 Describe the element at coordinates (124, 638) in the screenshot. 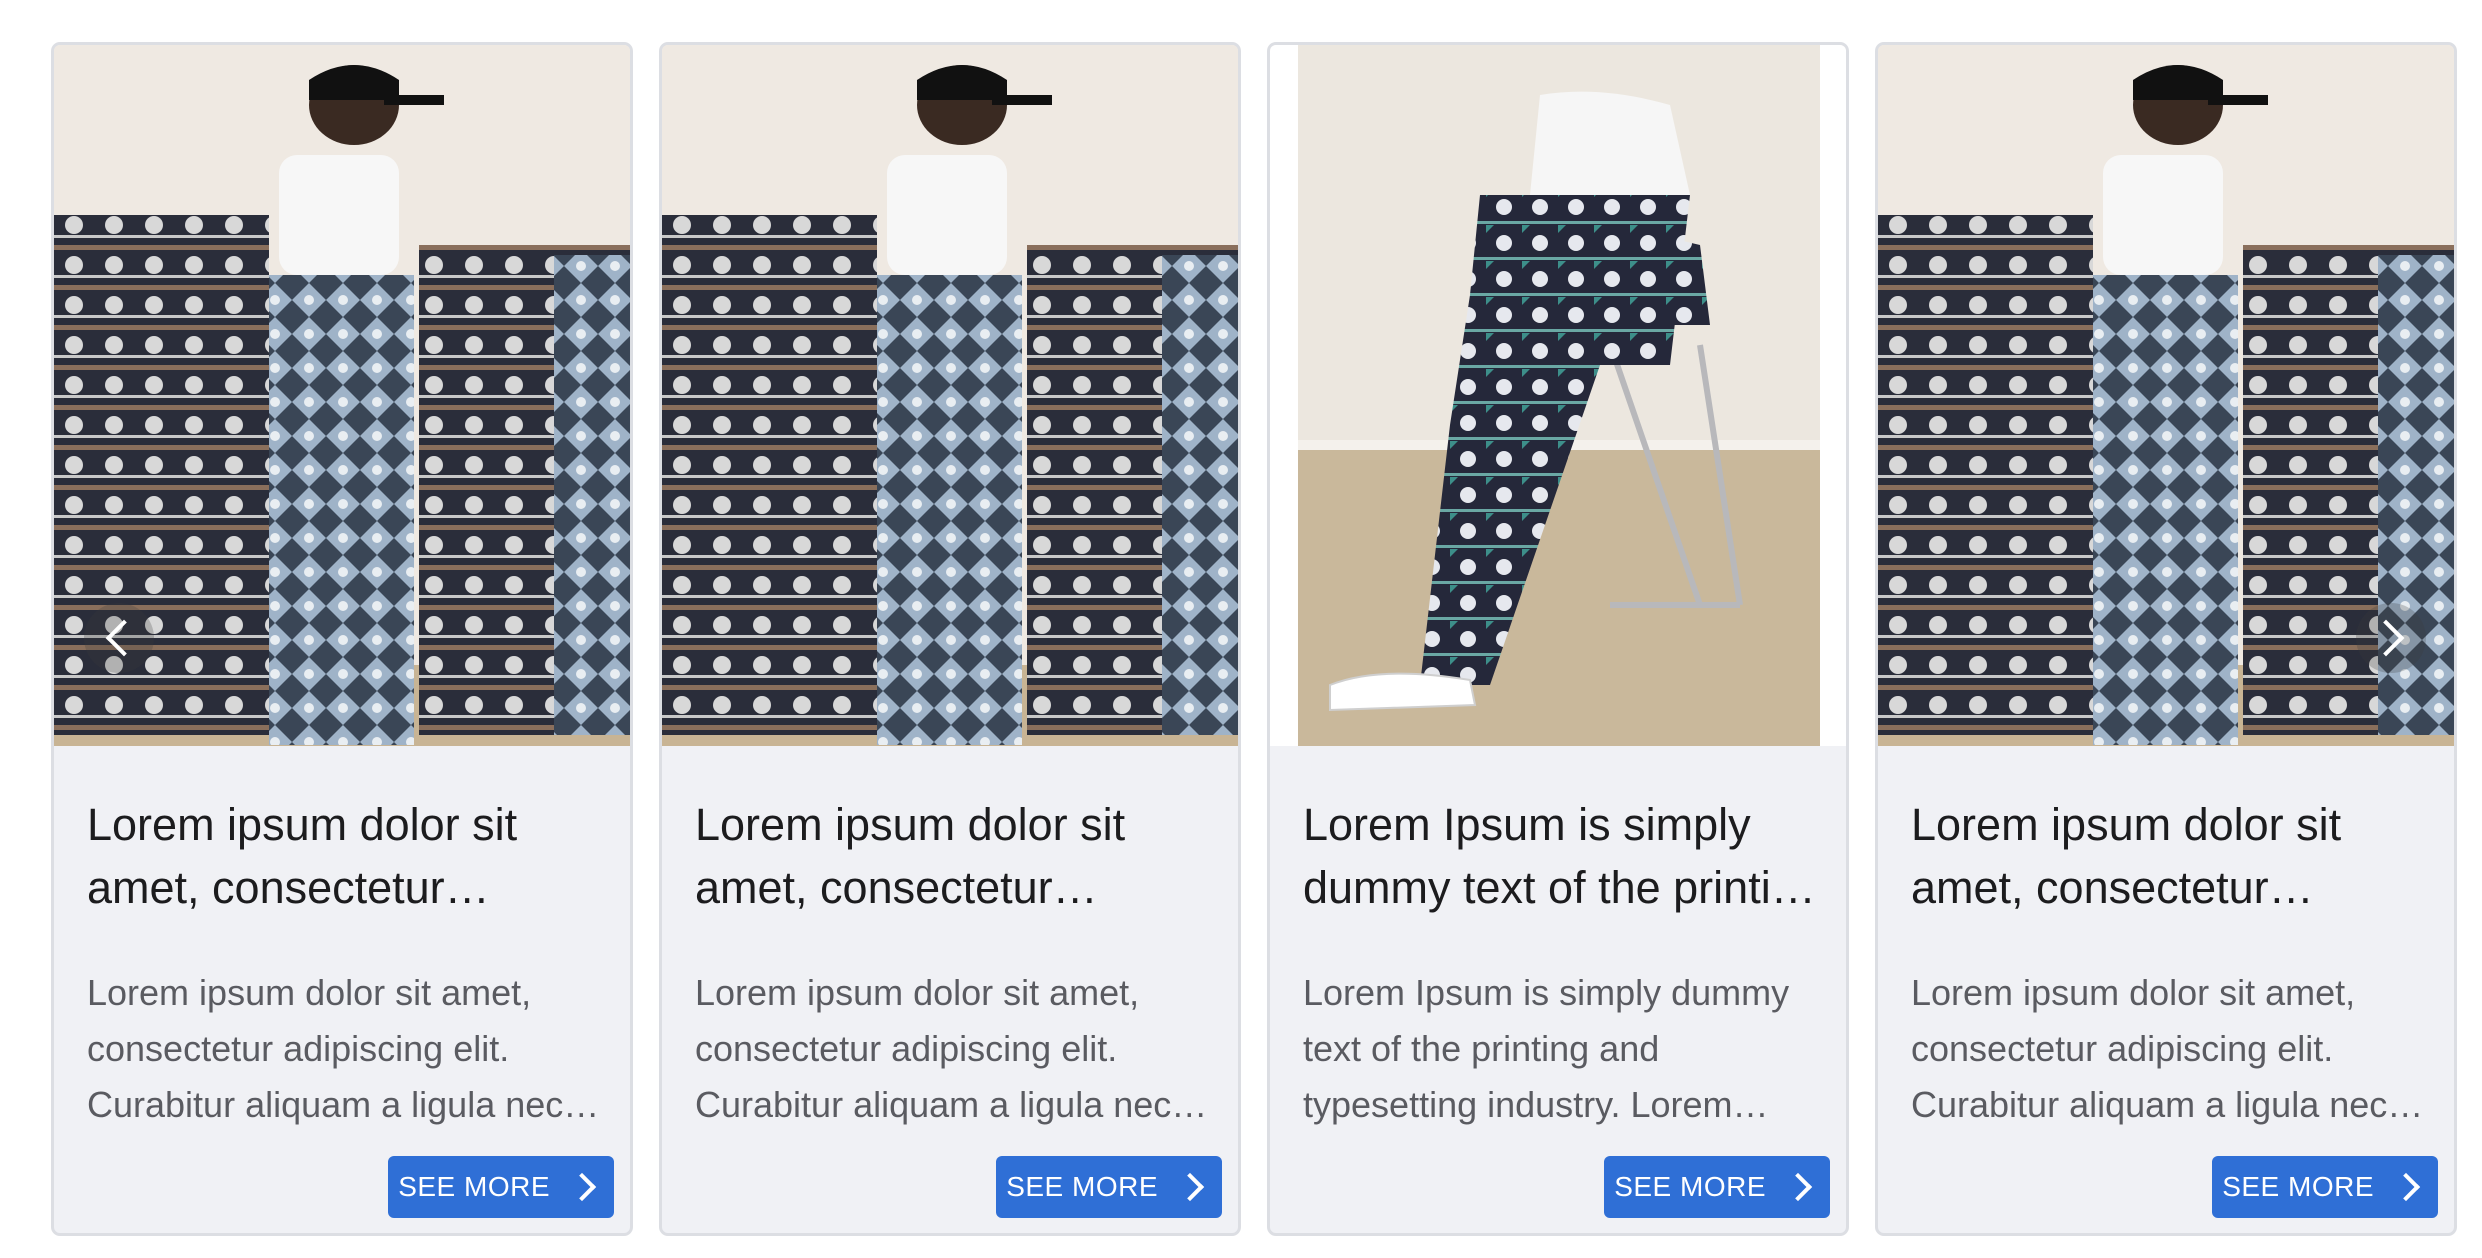

I see `chevron-left-icon` at that location.